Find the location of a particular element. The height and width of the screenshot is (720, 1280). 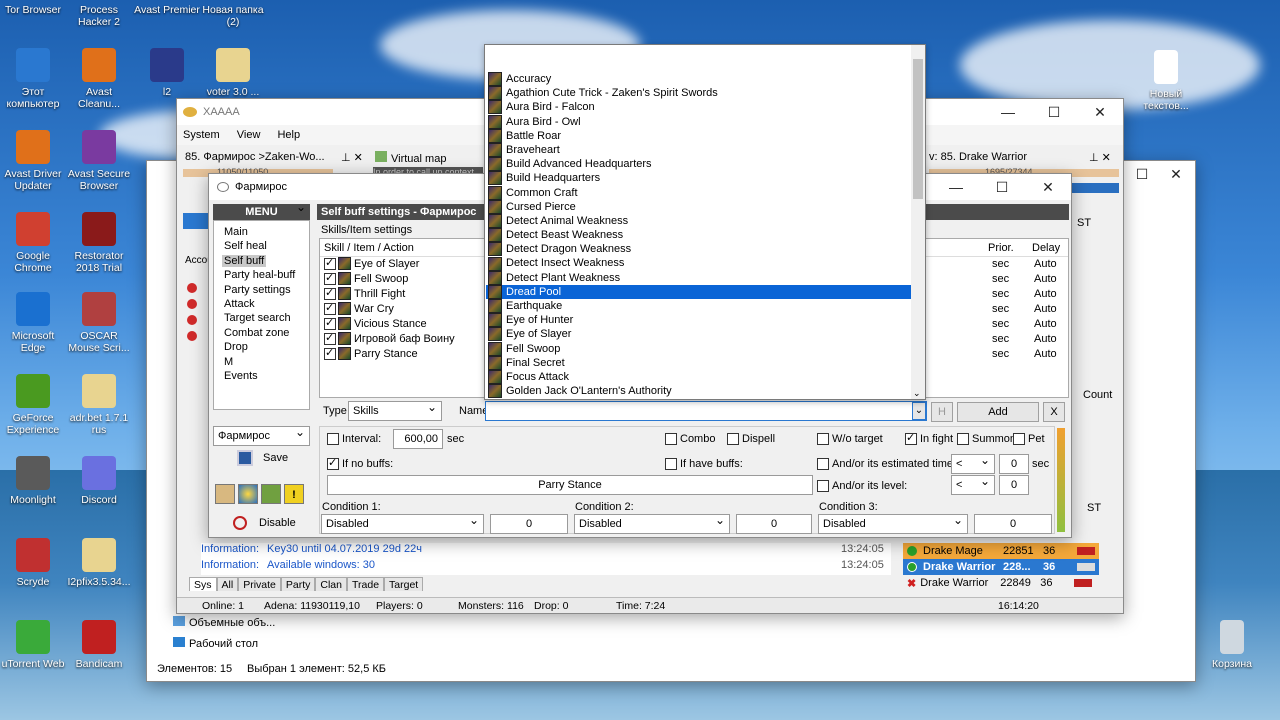

chevron-down-icon: ⌄ is located at coordinates (919, 411).